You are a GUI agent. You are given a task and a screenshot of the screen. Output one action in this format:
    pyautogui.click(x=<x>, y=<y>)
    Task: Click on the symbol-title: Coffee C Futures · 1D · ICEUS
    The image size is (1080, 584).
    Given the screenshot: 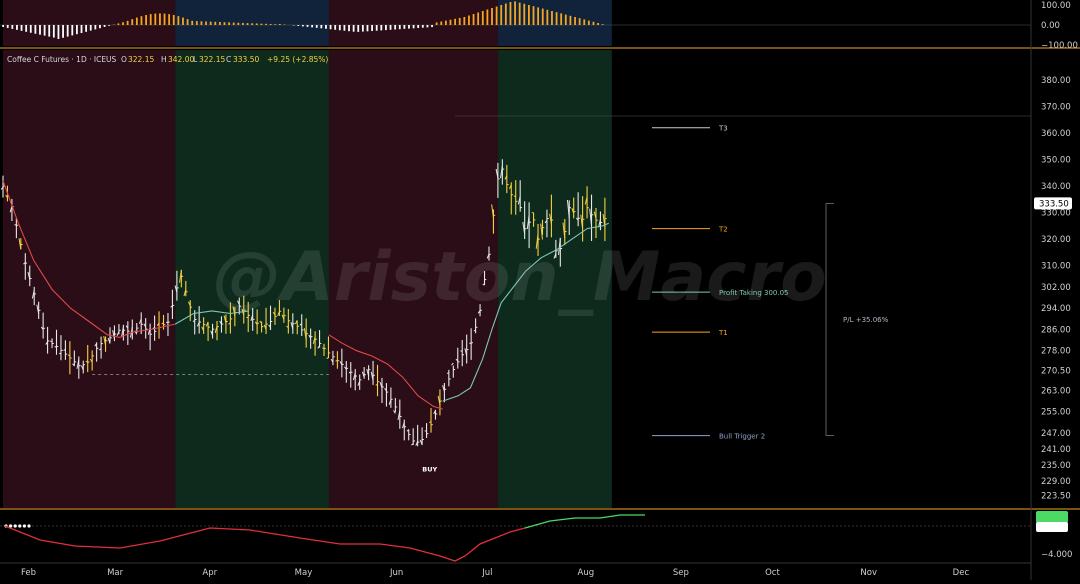 What is the action you would take?
    pyautogui.click(x=62, y=59)
    